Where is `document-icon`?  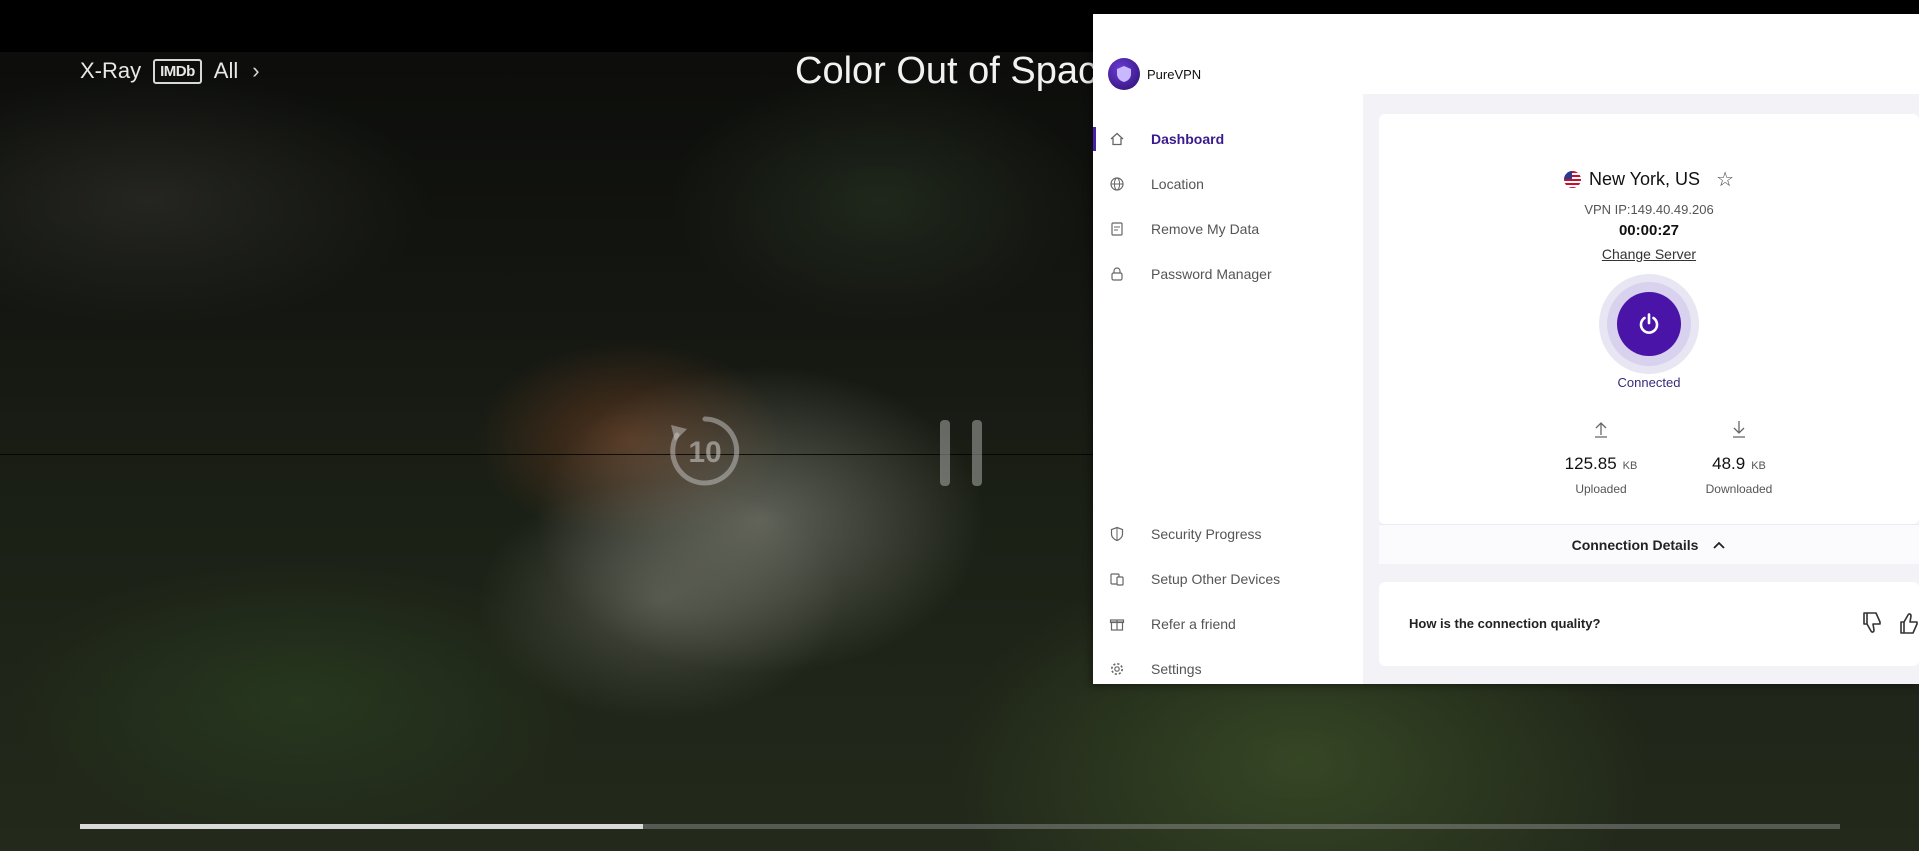
document-icon is located at coordinates (1117, 229).